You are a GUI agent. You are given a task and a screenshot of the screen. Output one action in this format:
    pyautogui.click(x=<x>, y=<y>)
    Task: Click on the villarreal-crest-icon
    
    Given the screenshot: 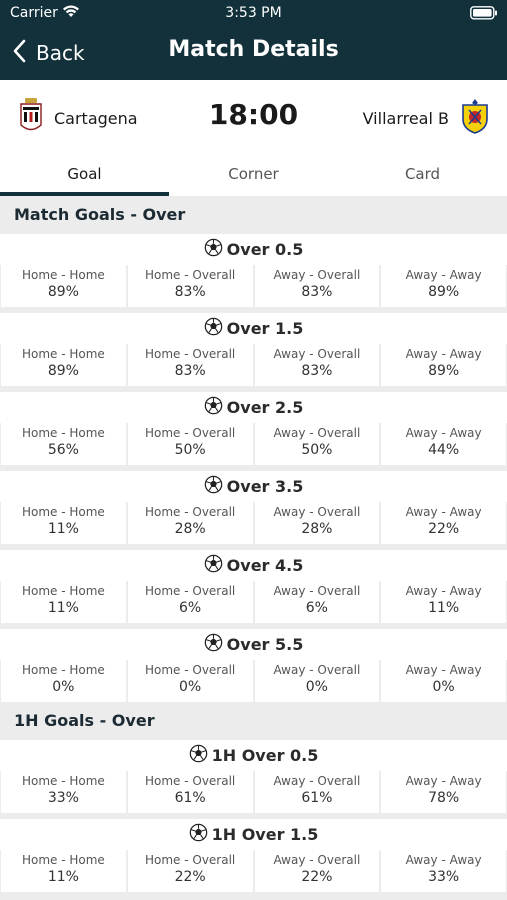 What is the action you would take?
    pyautogui.click(x=475, y=118)
    